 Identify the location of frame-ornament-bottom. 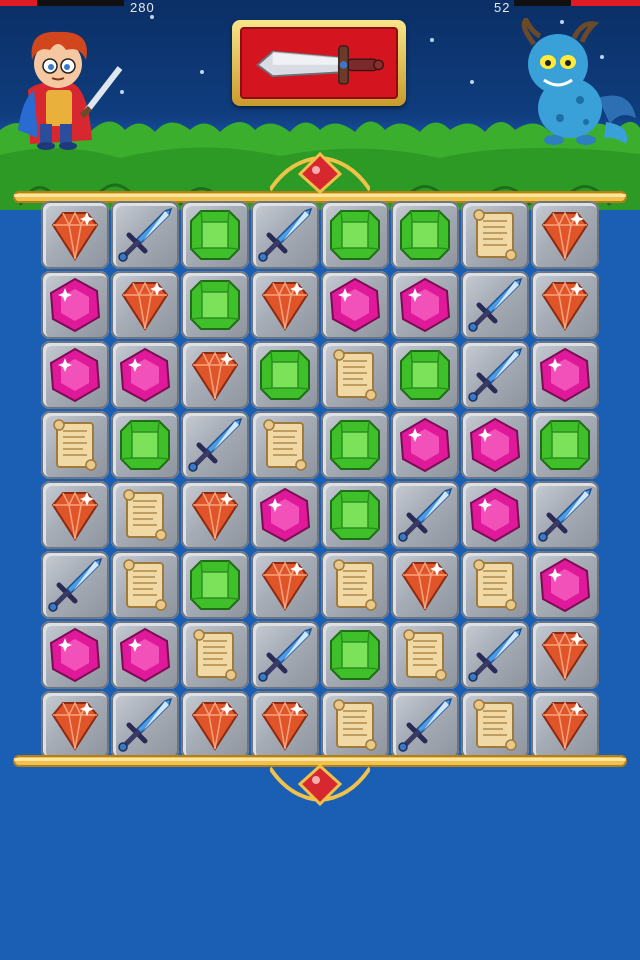
(320, 785).